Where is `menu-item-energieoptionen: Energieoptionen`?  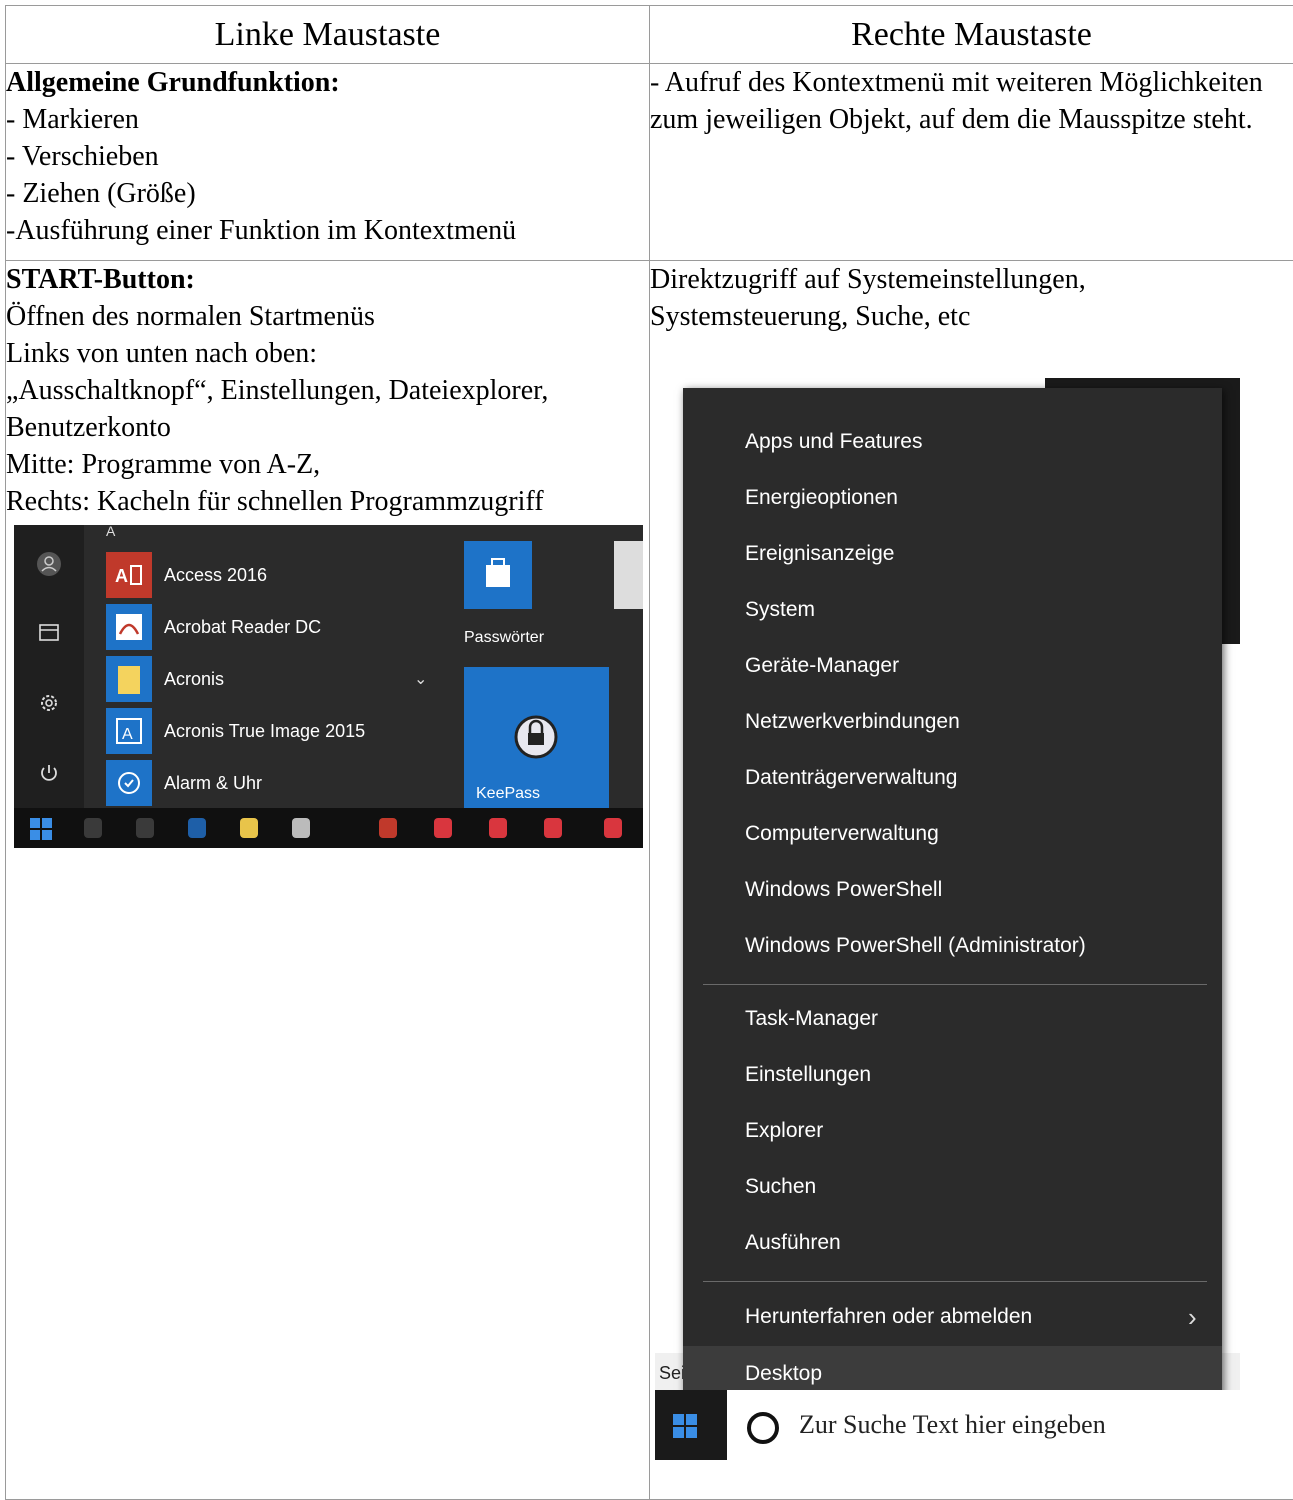
menu-item-energieoptionen: Energieoptionen is located at coordinates (952, 498).